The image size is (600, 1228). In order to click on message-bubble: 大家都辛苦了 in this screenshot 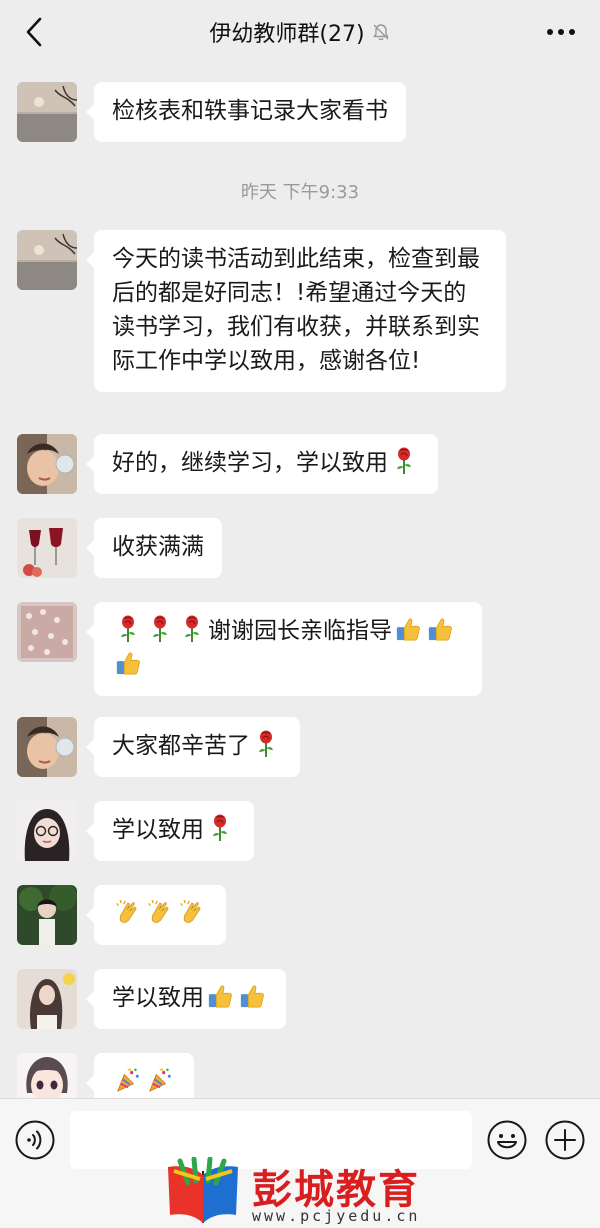, I will do `click(193, 747)`.